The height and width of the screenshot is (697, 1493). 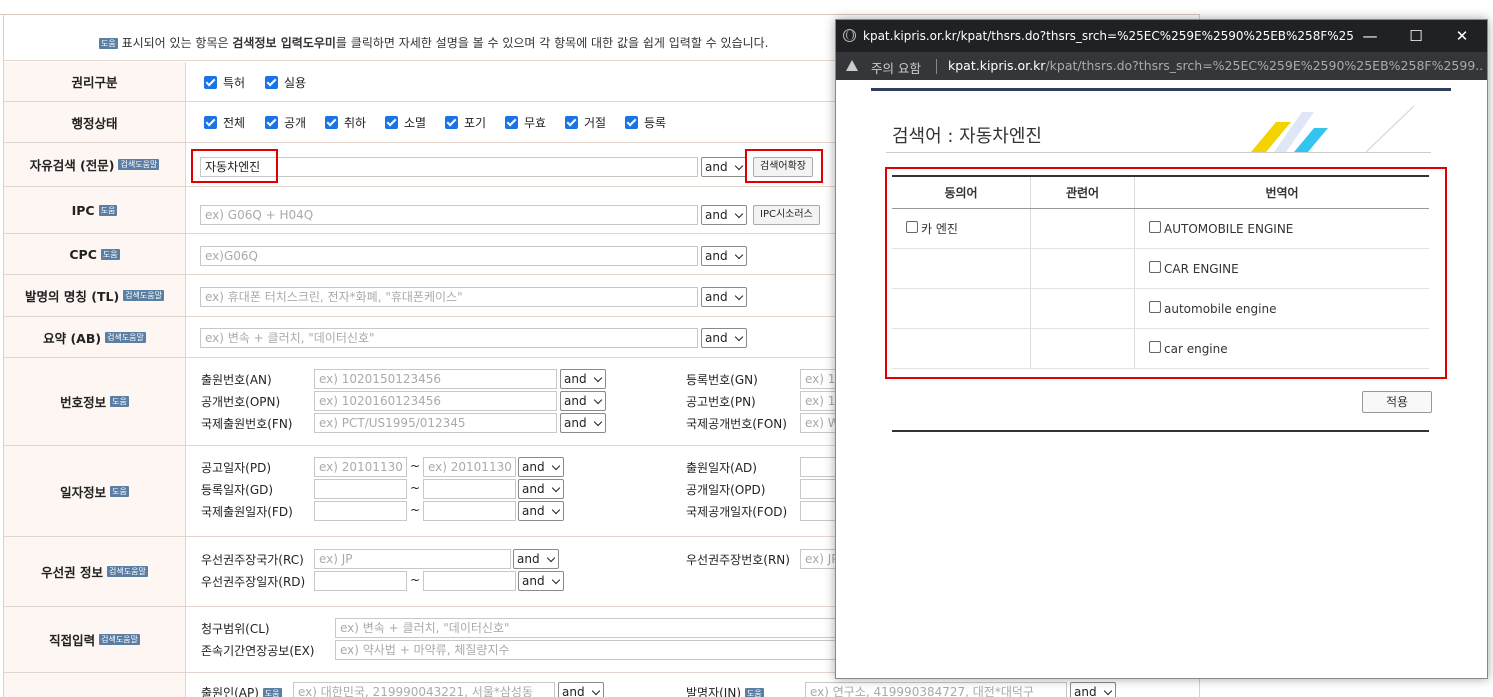 I want to click on applicant-input: ex) 대한민국, 219990043221, 서울*삼성동, so click(x=424, y=689).